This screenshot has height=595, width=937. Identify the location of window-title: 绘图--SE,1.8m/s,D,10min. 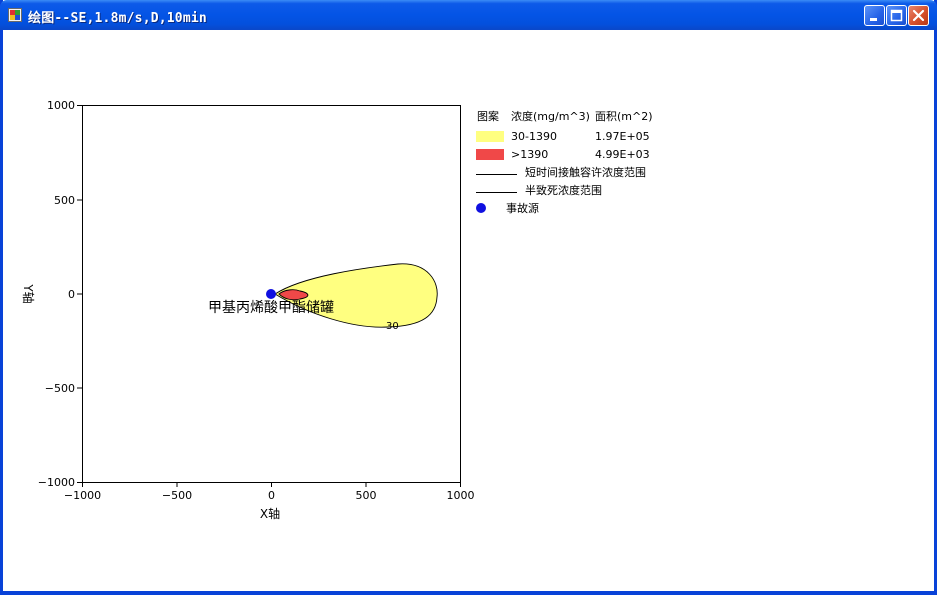
(117, 18).